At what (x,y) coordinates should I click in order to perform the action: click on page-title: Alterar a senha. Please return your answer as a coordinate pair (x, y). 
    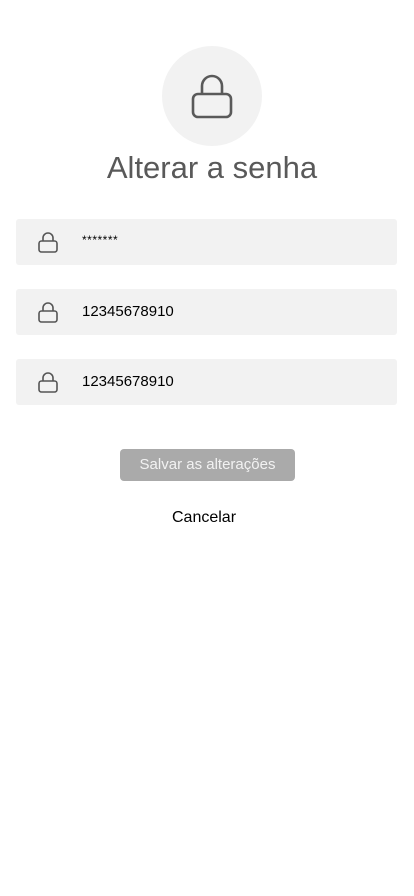
    Looking at the image, I should click on (212, 167).